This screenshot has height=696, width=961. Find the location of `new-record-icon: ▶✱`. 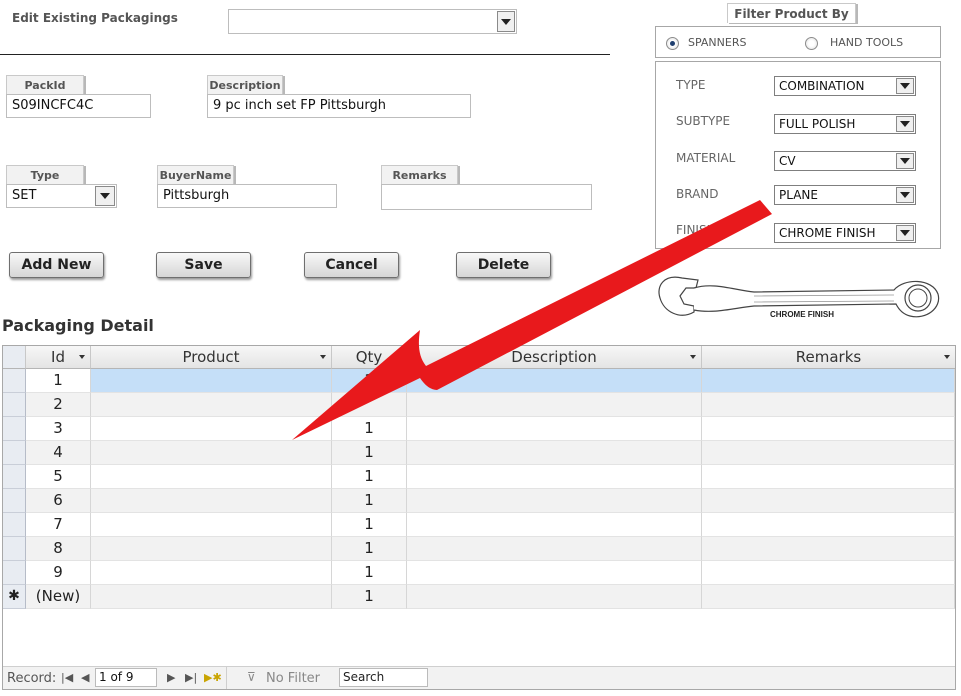

new-record-icon: ▶✱ is located at coordinates (213, 677).